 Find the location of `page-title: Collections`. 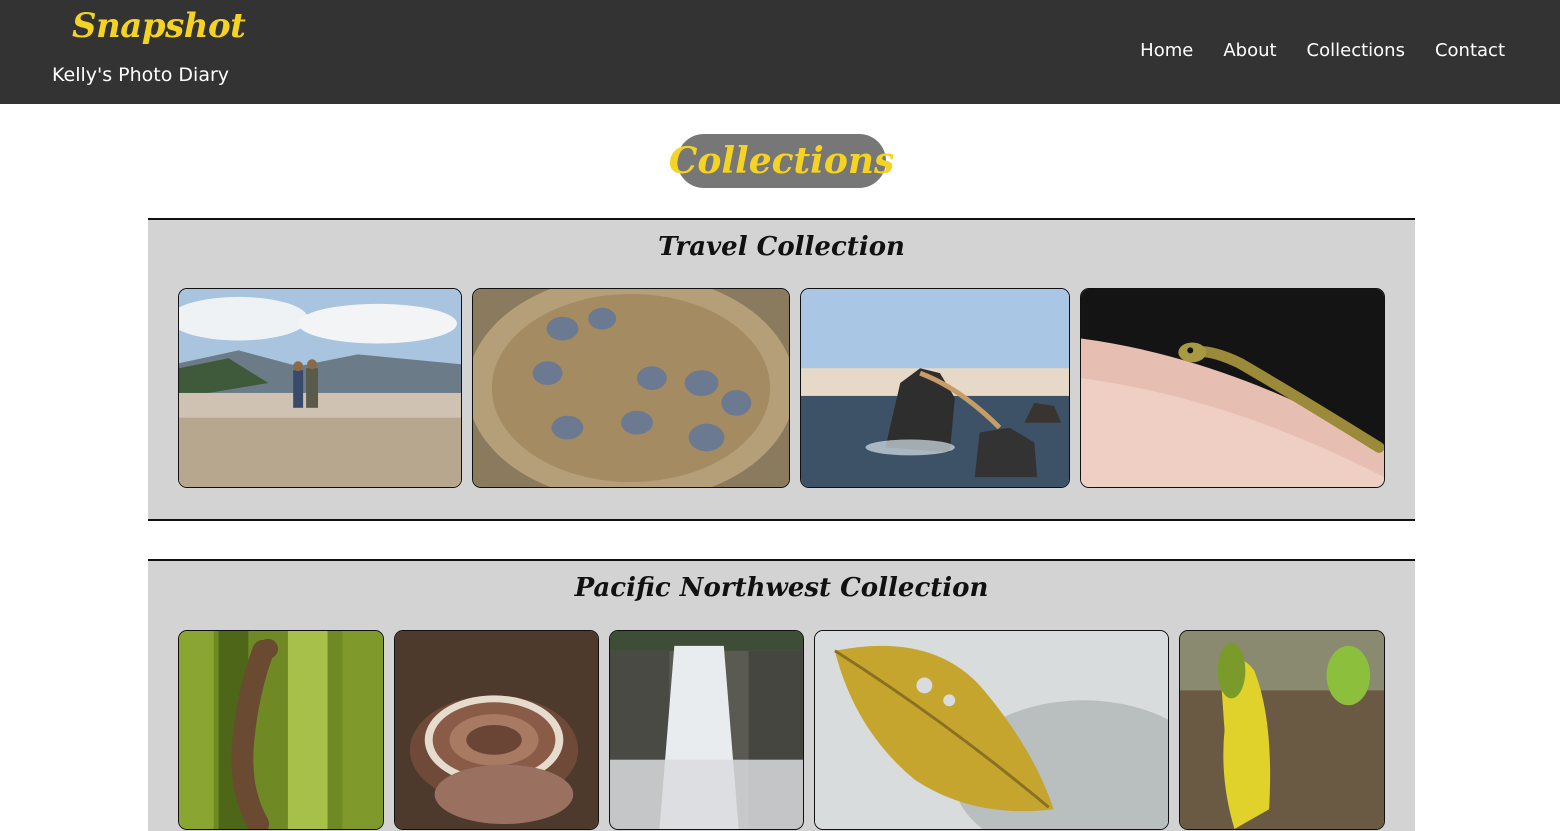

page-title: Collections is located at coordinates (781, 161).